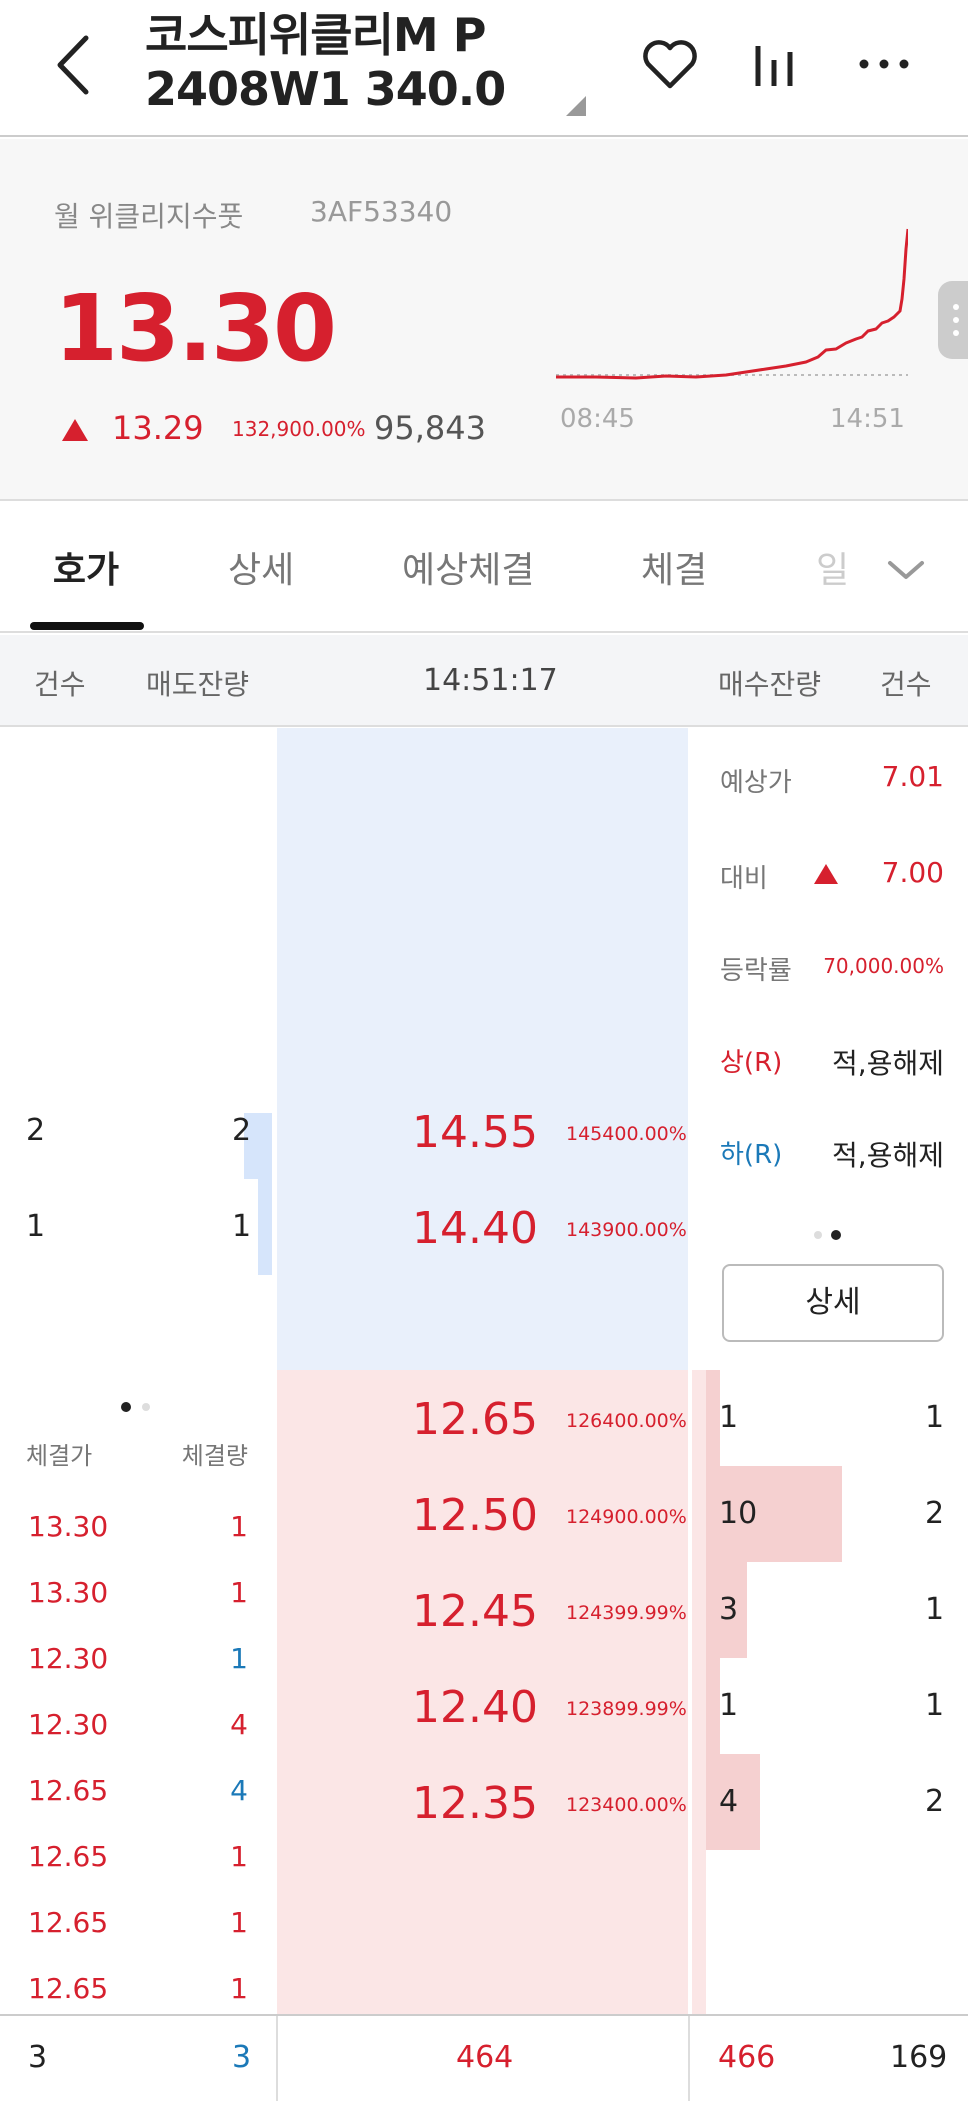 This screenshot has width=968, height=2101. Describe the element at coordinates (953, 320) in the screenshot. I see `side-drawer-handle` at that location.